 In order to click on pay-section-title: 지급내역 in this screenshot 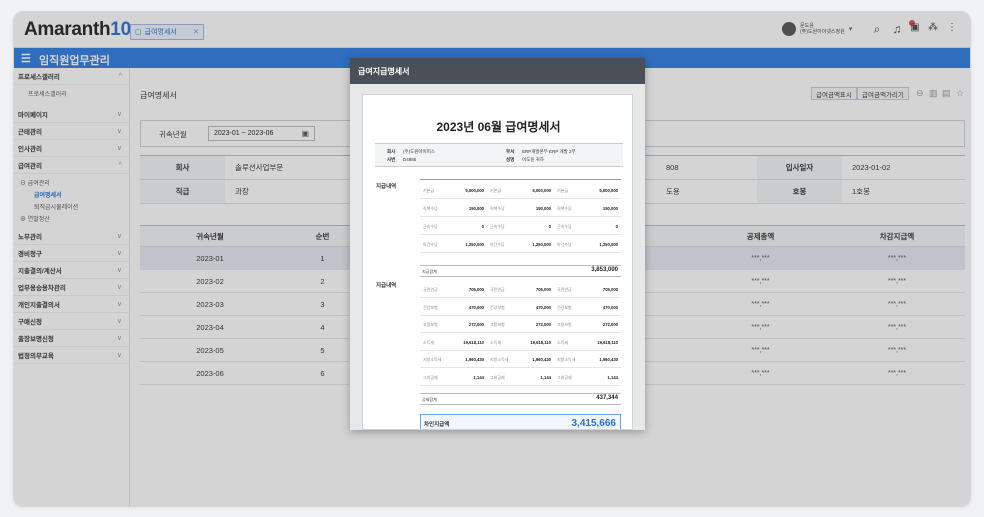, I will do `click(386, 187)`.